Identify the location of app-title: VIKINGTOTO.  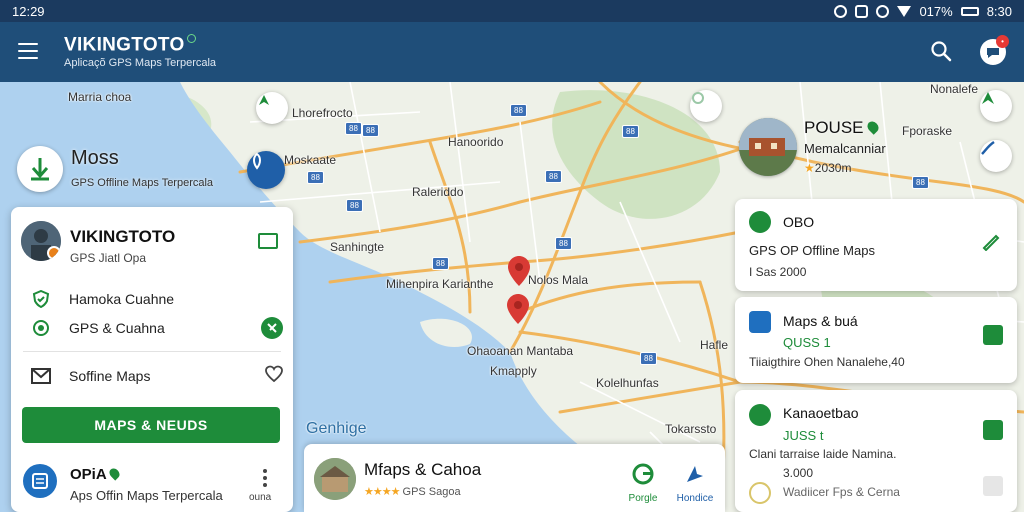
(130, 45).